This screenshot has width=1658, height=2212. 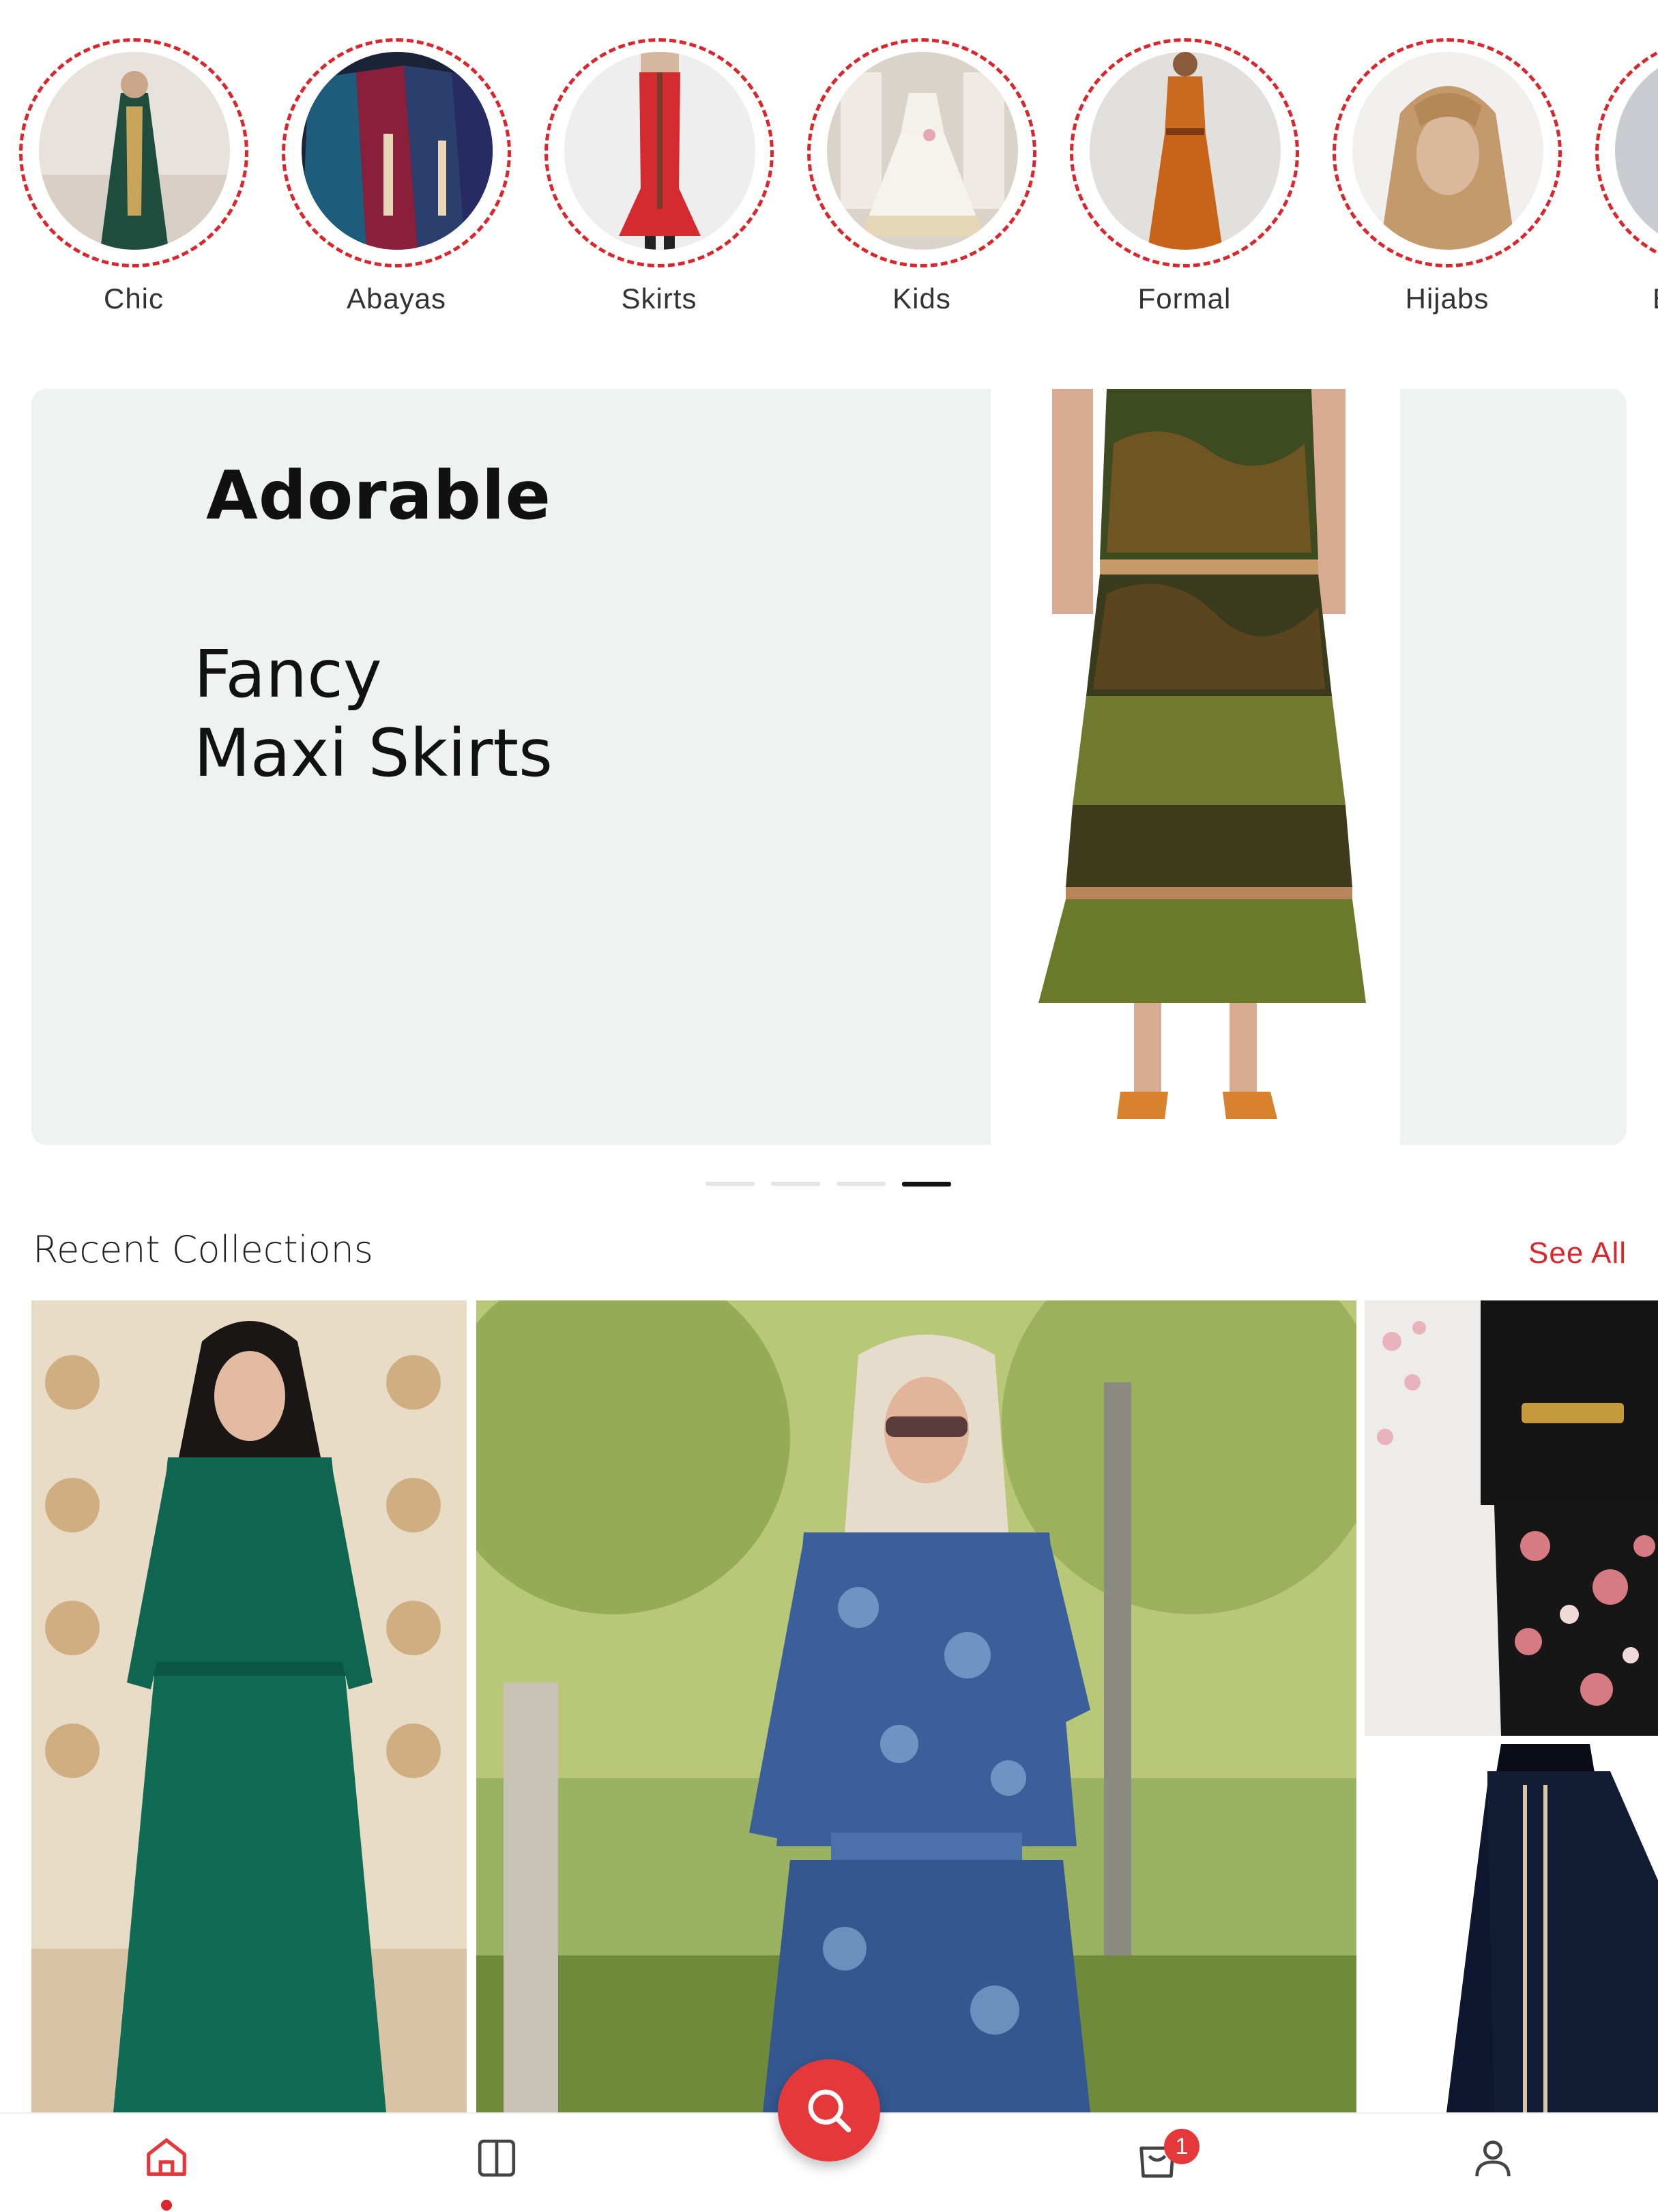 What do you see at coordinates (927, 1184) in the screenshot?
I see `carousel-dot-active` at bounding box center [927, 1184].